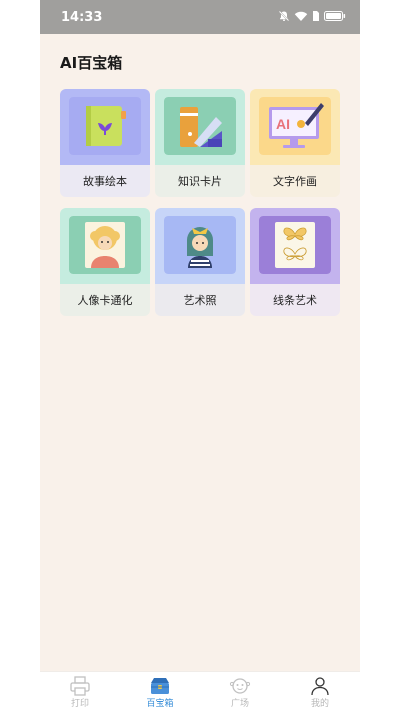 The image size is (400, 711). What do you see at coordinates (239, 704) in the screenshot?
I see `tab-label: 广场` at bounding box center [239, 704].